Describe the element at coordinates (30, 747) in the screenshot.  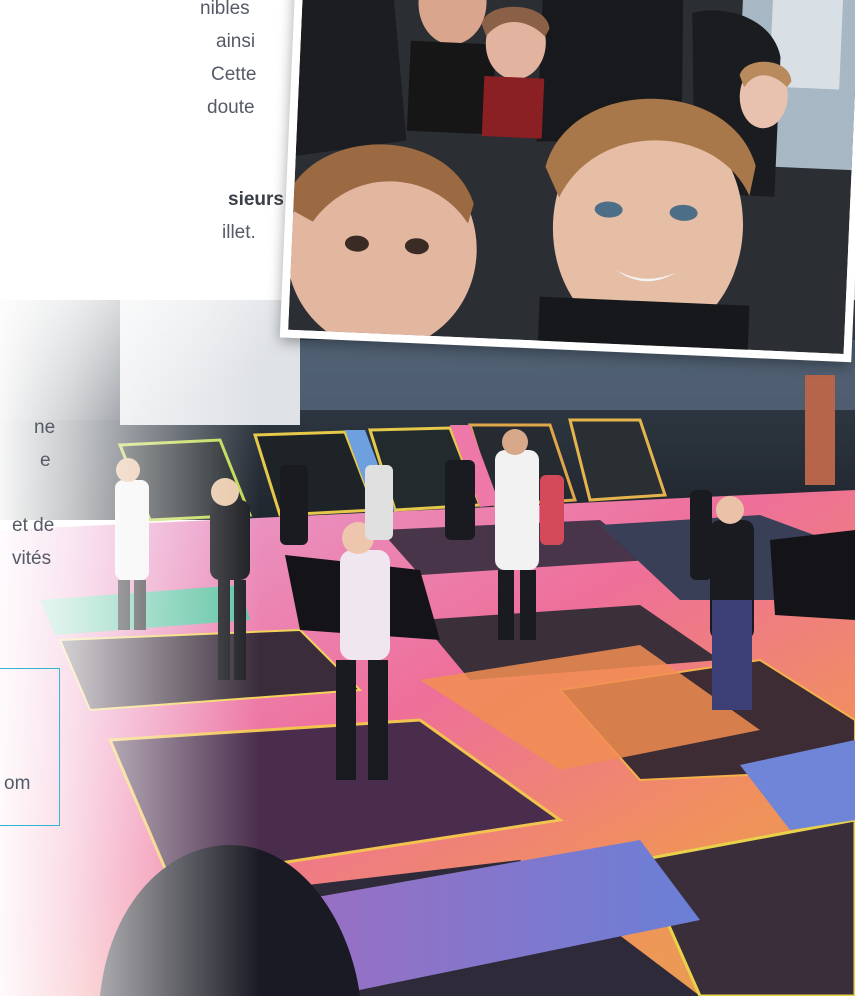
I see `info-box: om` at that location.